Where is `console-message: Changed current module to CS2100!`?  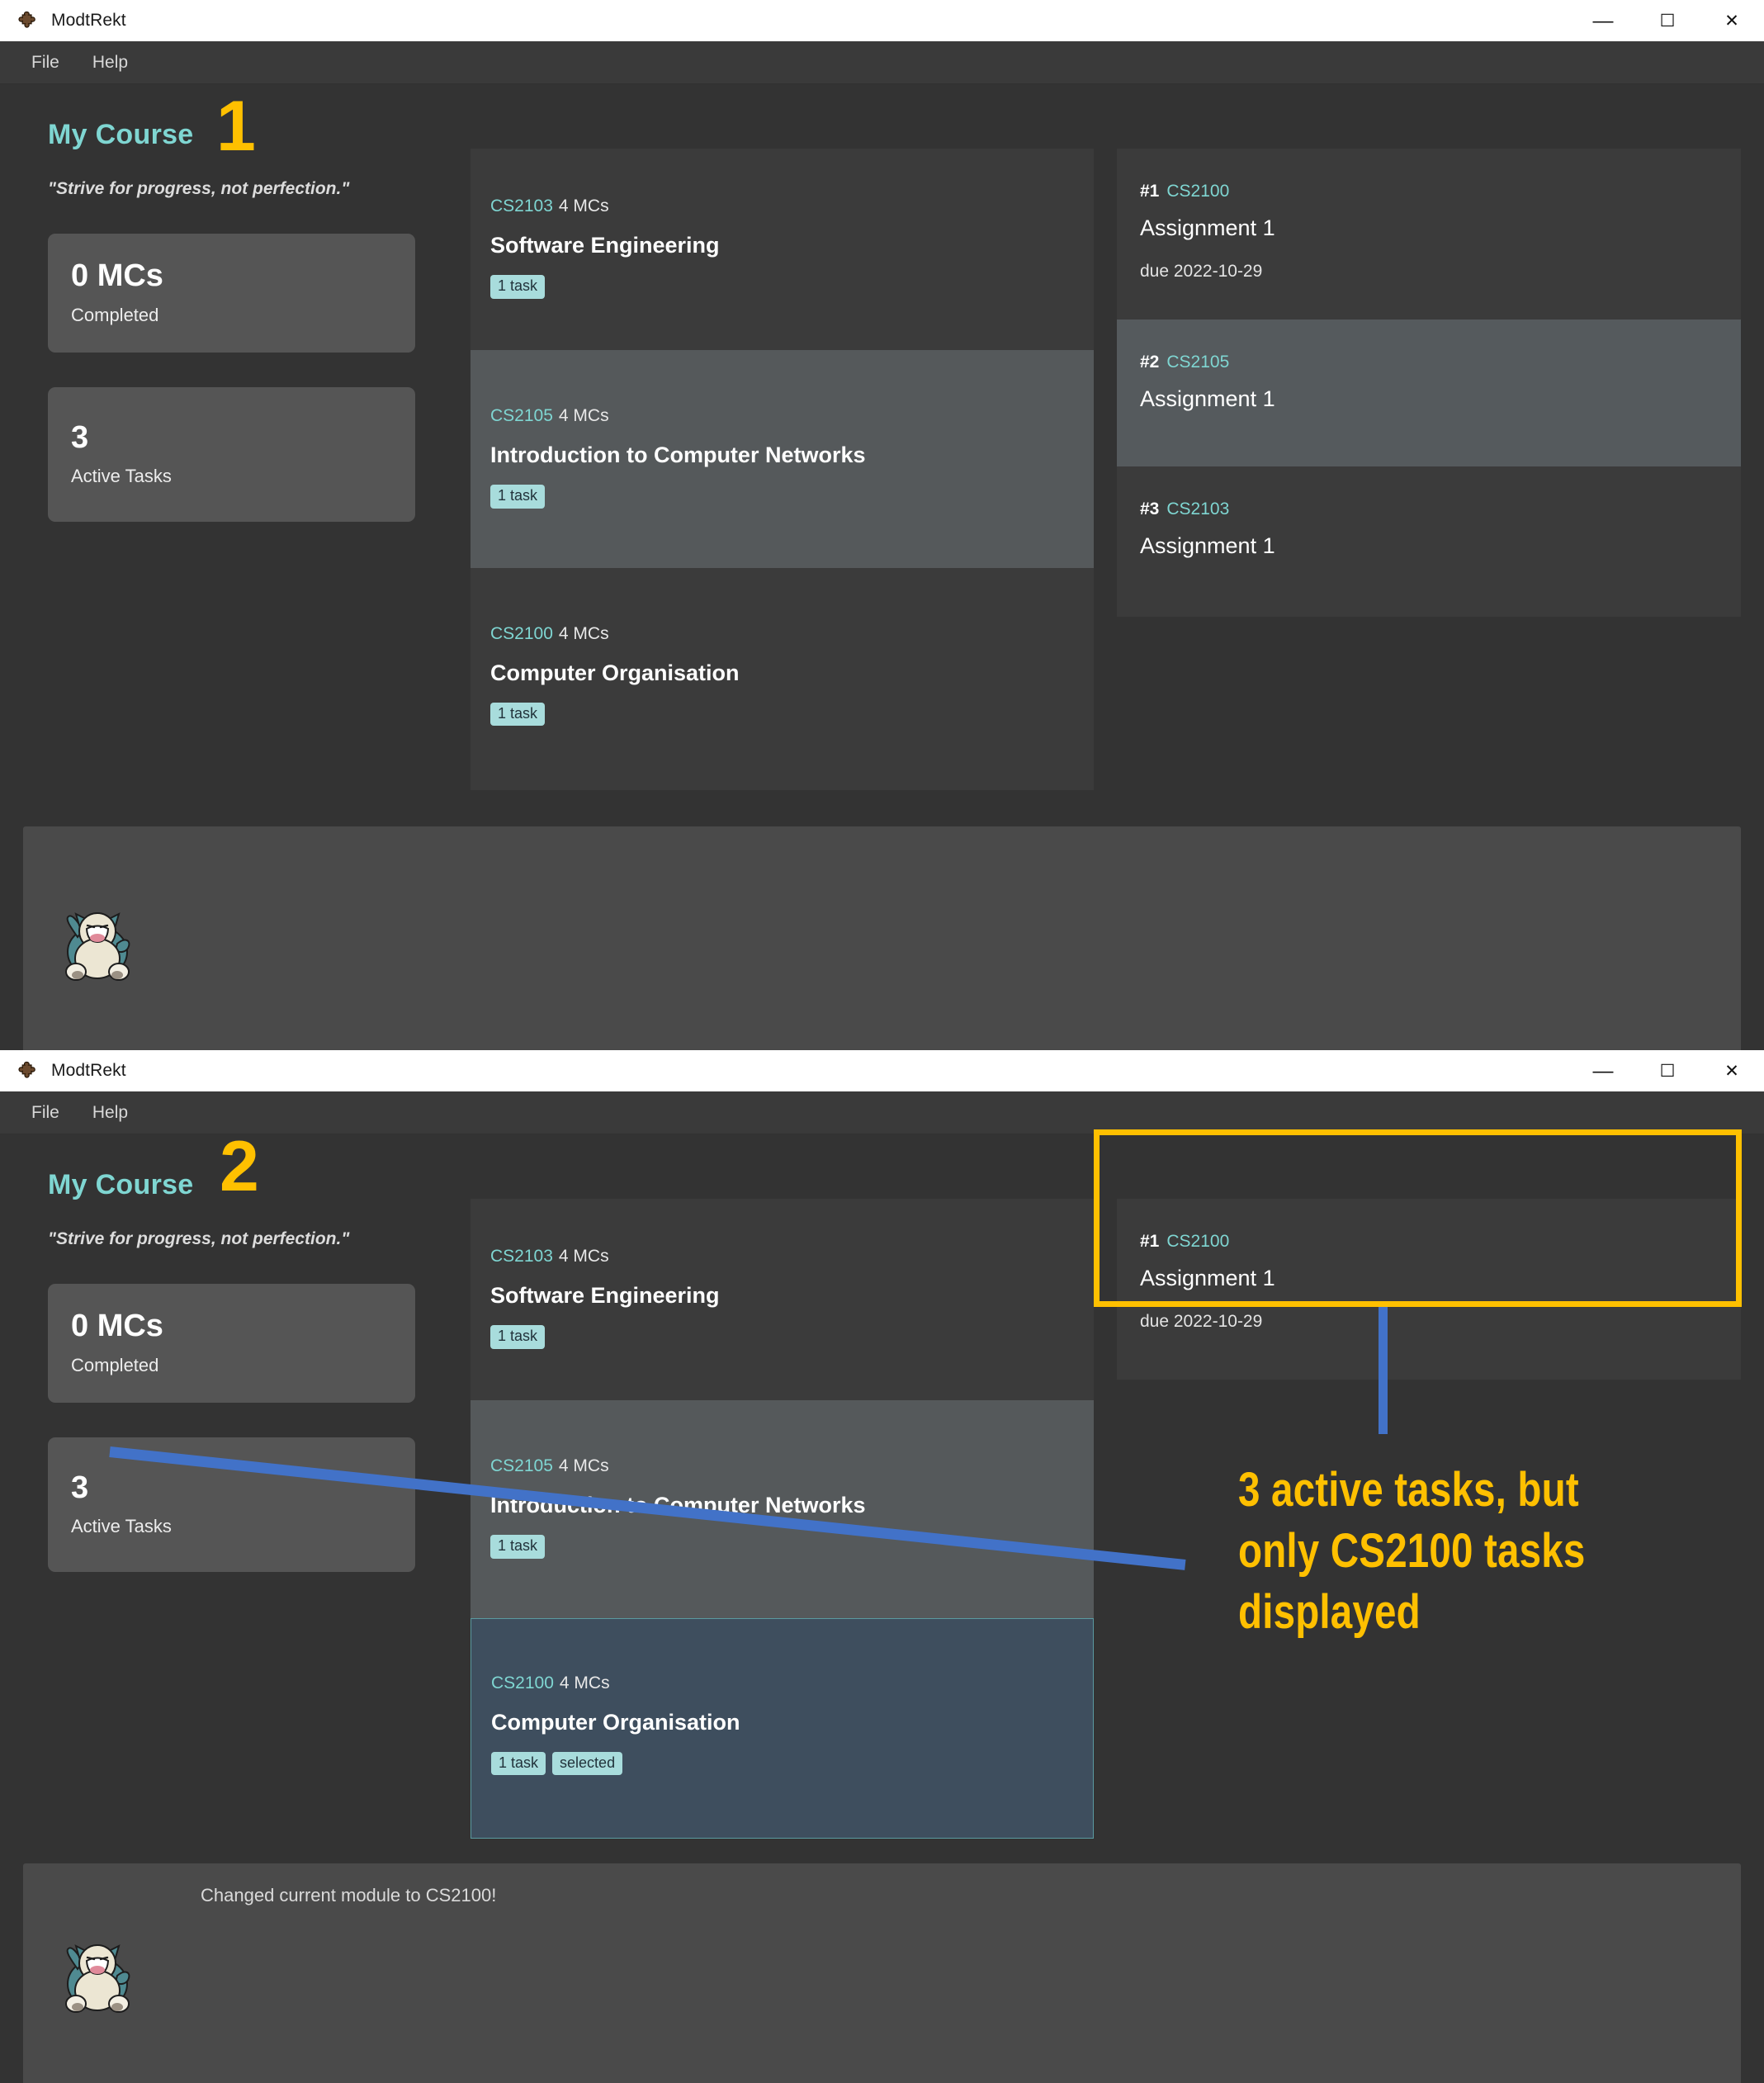 console-message: Changed current module to CS2100! is located at coordinates (349, 1895).